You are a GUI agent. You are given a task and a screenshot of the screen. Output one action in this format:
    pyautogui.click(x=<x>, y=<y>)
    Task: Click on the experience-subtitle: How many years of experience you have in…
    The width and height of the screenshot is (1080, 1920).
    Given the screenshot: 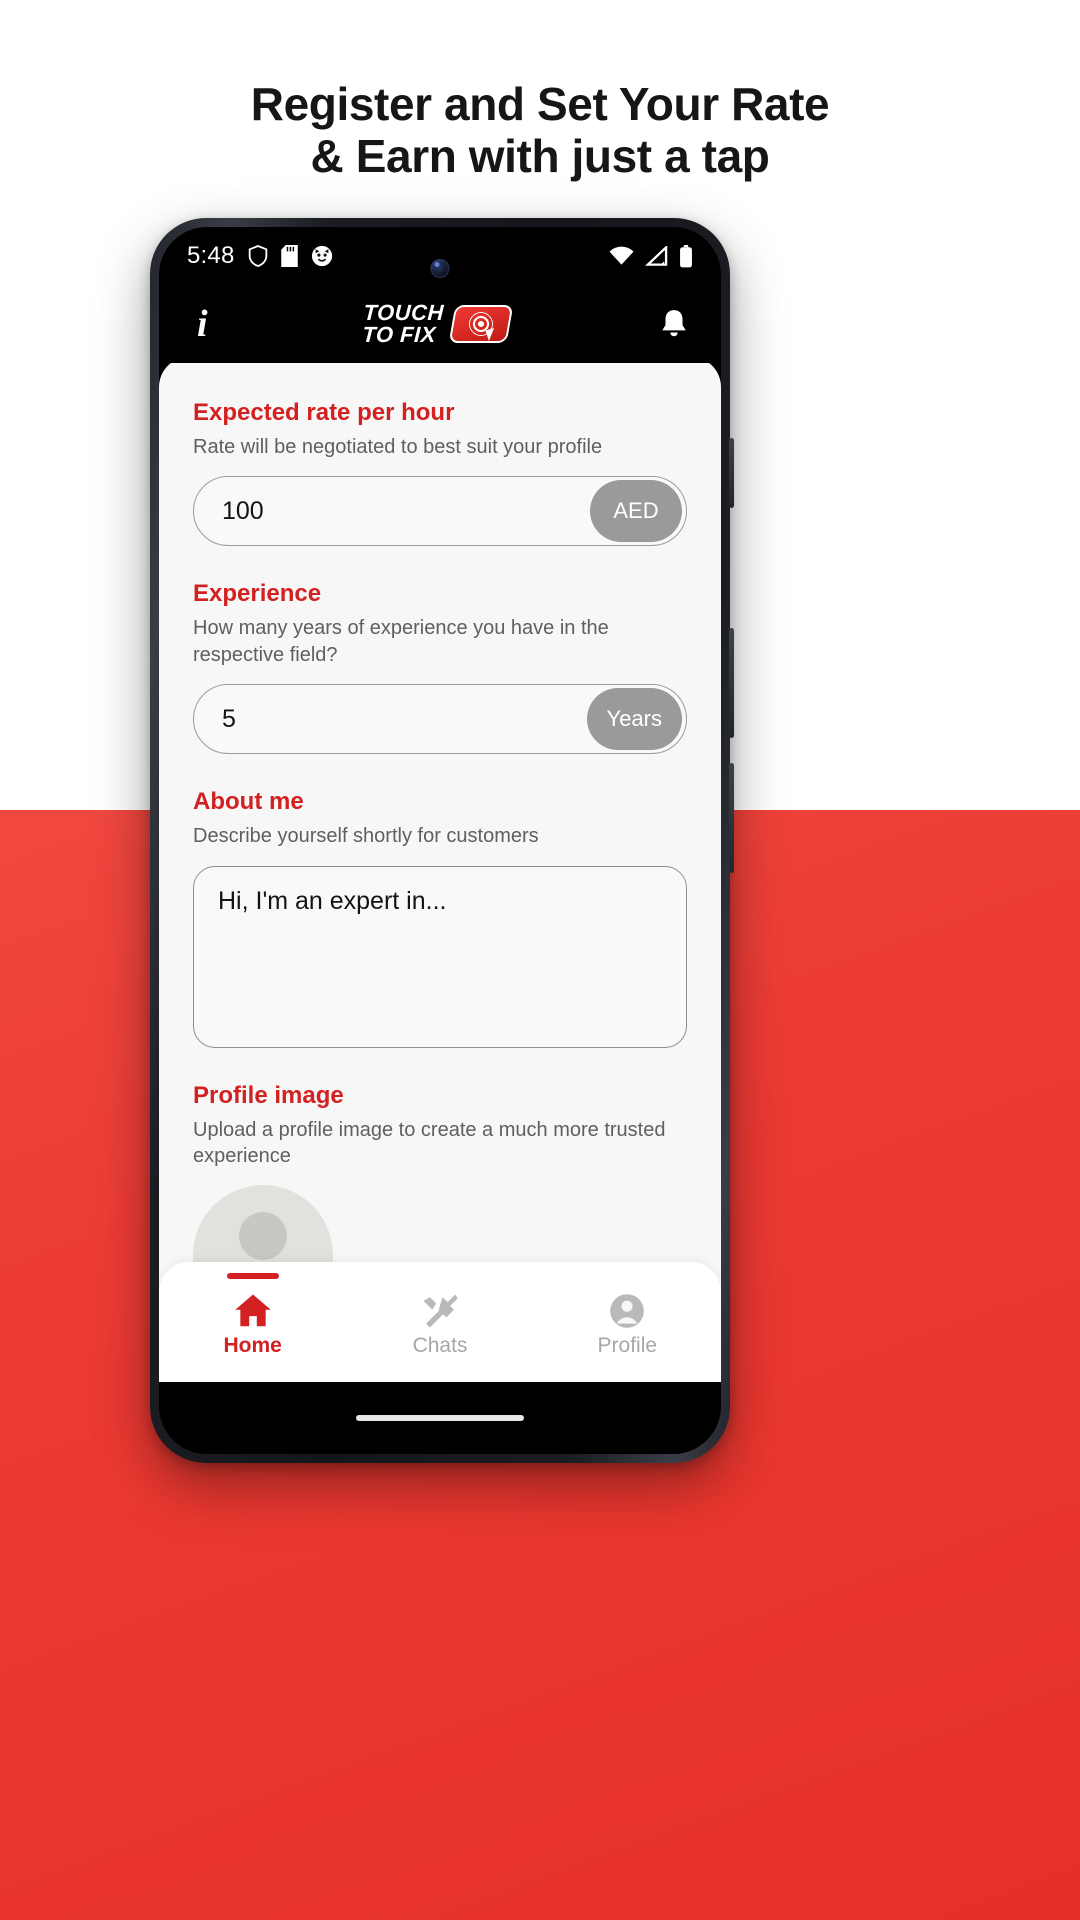 What is the action you would take?
    pyautogui.click(x=401, y=641)
    